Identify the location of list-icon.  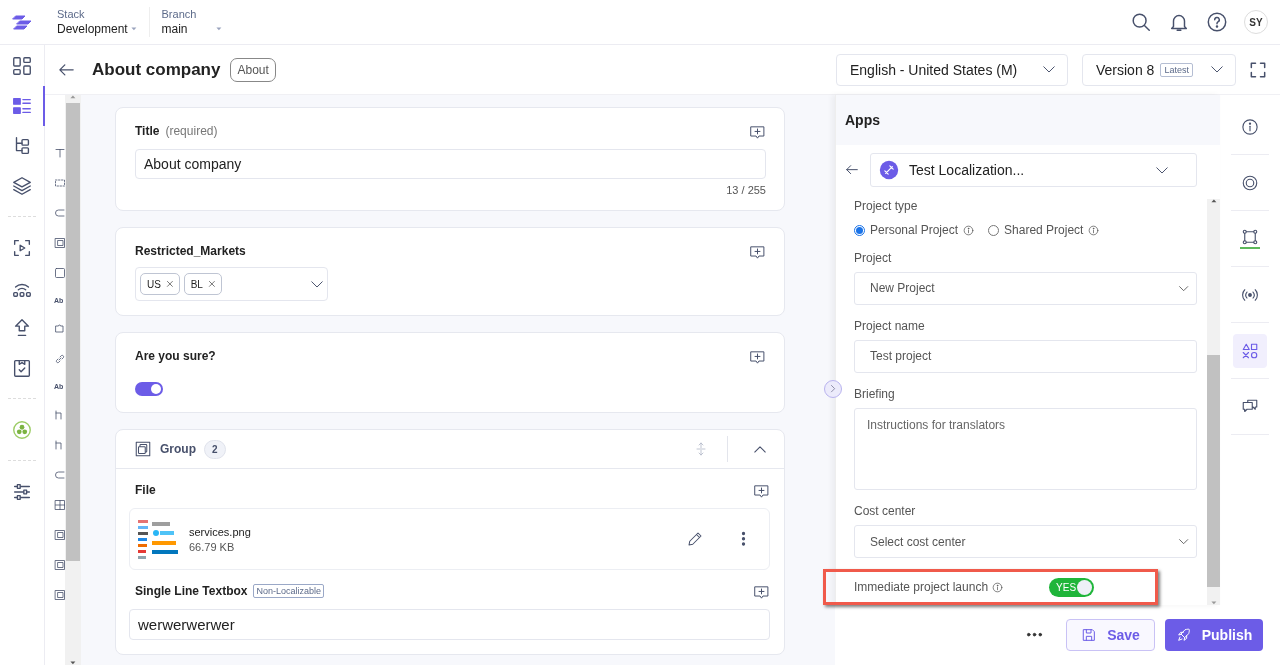
(21, 106).